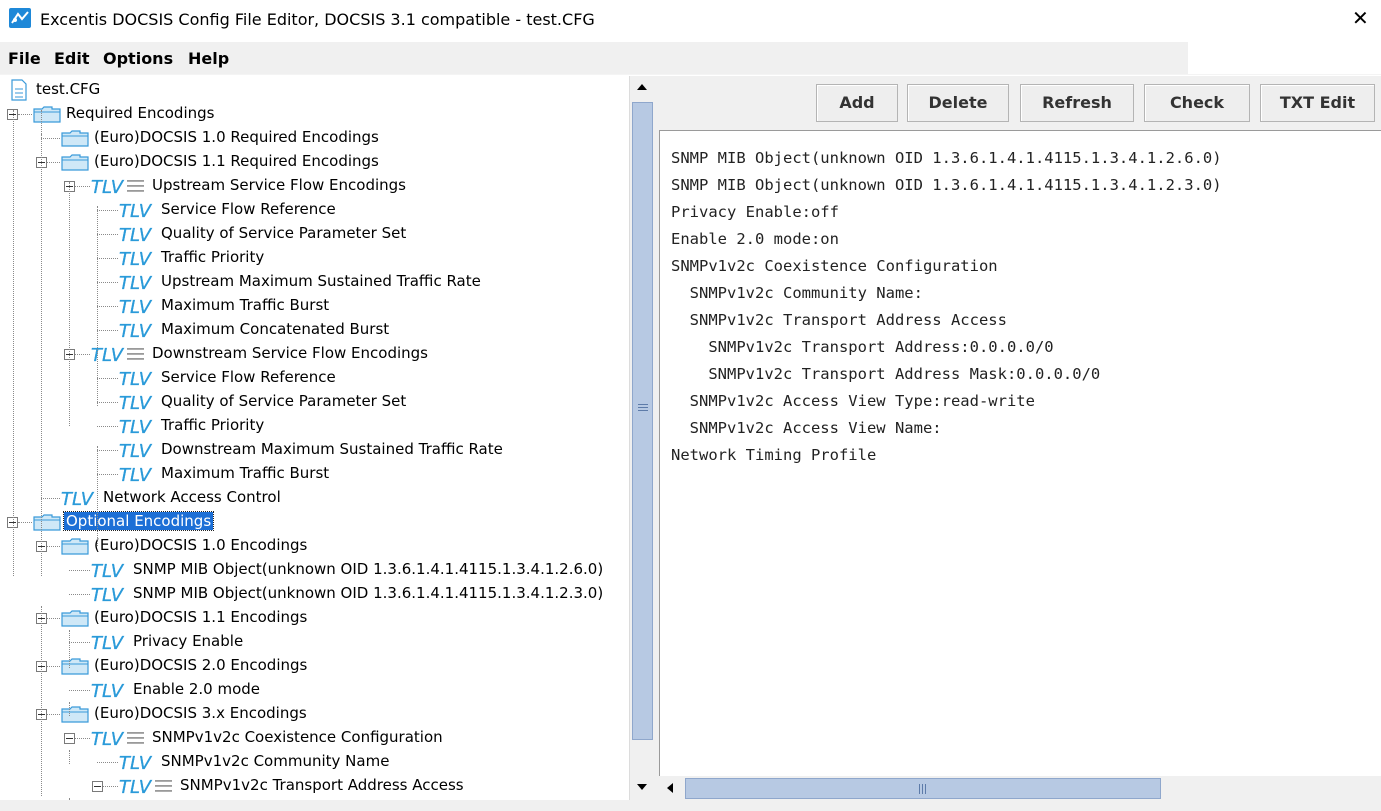 The width and height of the screenshot is (1381, 811). I want to click on tree-node-label: Upstream Service Flow Encodings, so click(279, 185).